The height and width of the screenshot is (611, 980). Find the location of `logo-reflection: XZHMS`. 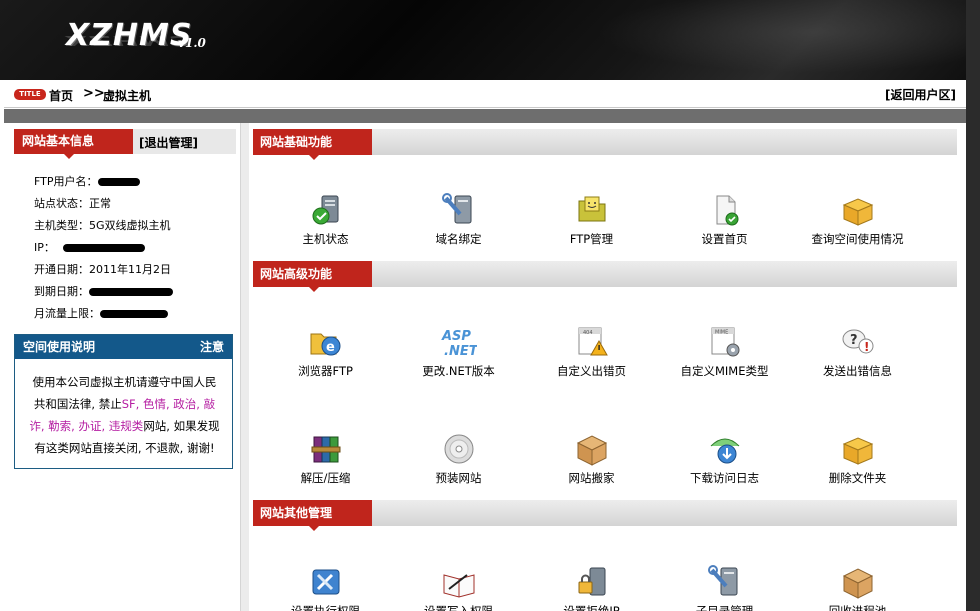

logo-reflection: XZHMS is located at coordinates (129, 40).